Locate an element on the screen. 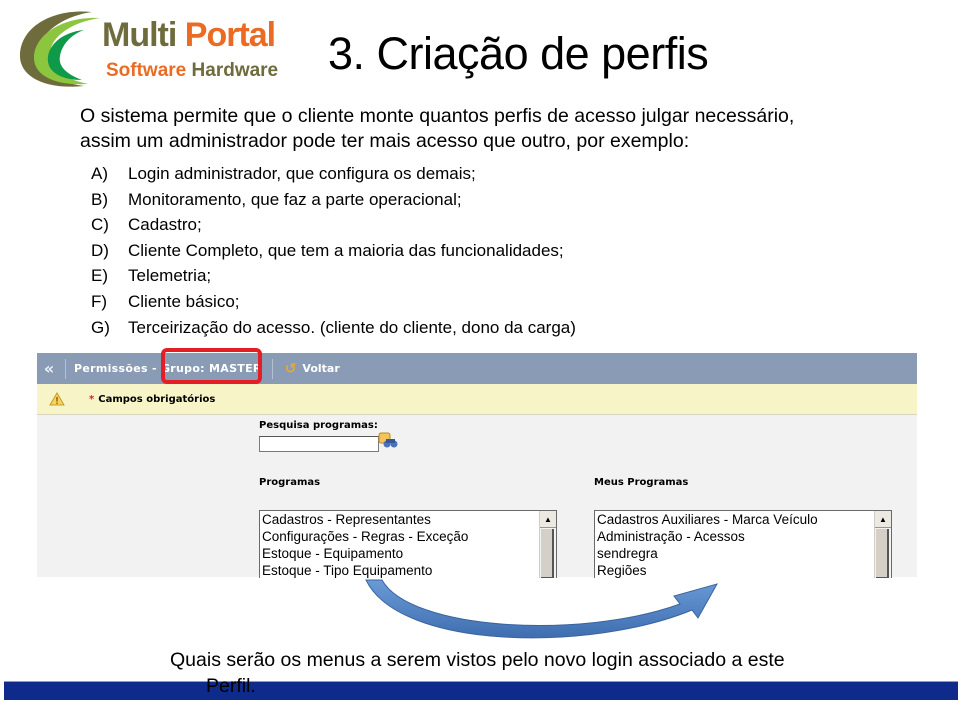 This screenshot has height=701, width=960. logo-portal: Portal is located at coordinates (230, 35).